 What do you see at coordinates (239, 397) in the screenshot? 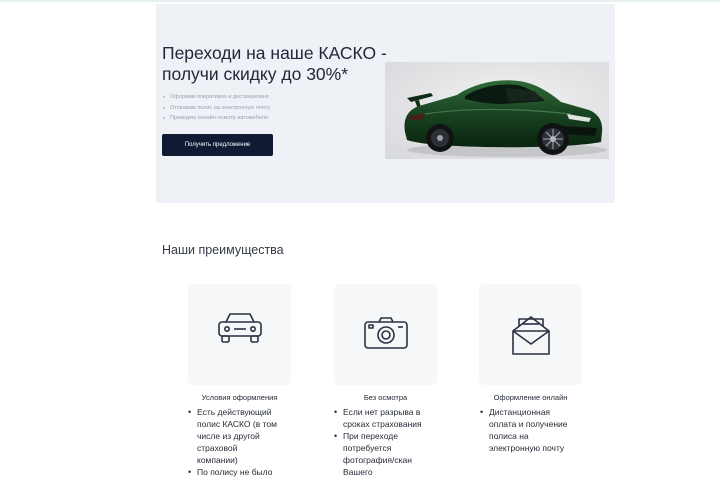
I see `advantage-caption: Условия оформления` at bounding box center [239, 397].